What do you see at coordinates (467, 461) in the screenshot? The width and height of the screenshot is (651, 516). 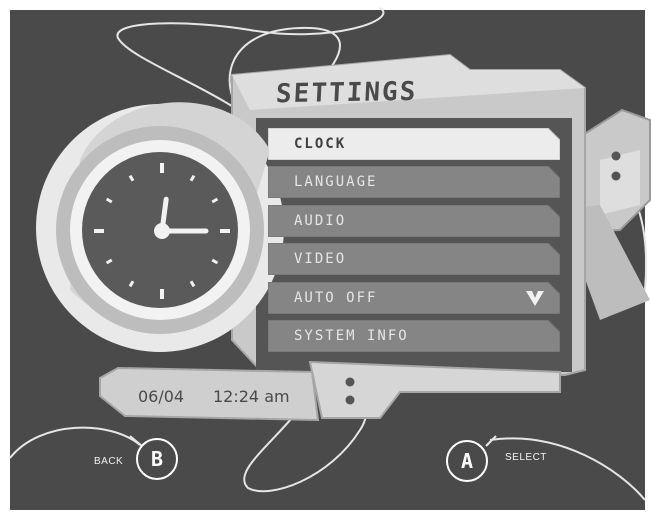 I see `select-button: A` at bounding box center [467, 461].